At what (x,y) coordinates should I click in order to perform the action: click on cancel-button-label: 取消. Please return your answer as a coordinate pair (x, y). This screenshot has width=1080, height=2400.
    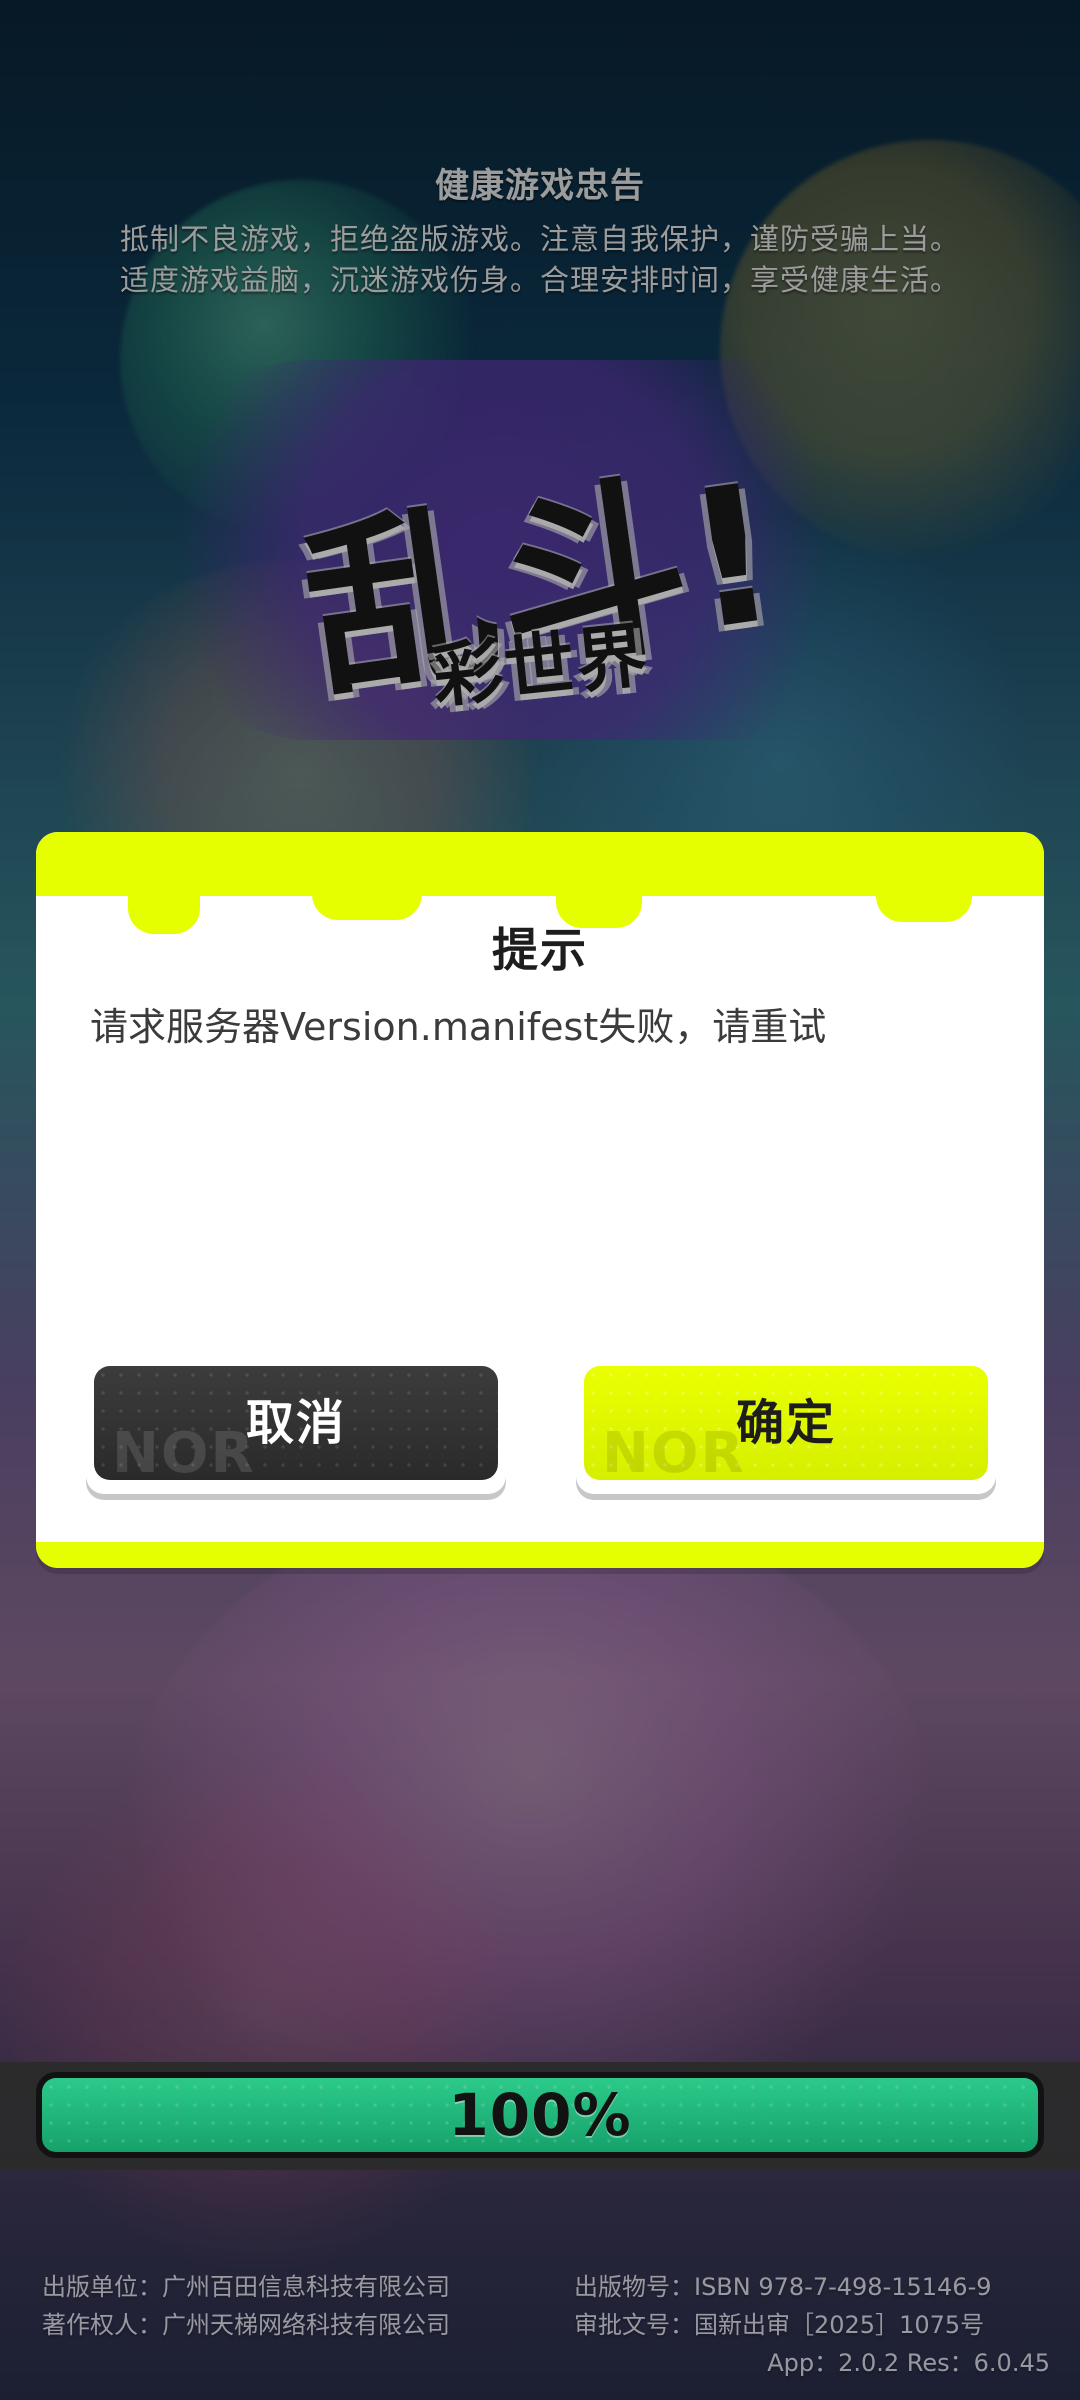
    Looking at the image, I should click on (295, 1423).